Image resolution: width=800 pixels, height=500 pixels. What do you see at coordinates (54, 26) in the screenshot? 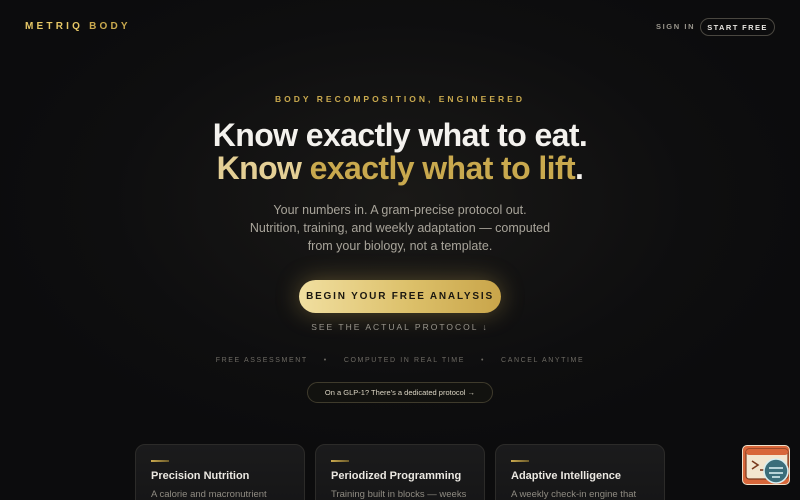
I see `logo-word-1: METRIQ` at bounding box center [54, 26].